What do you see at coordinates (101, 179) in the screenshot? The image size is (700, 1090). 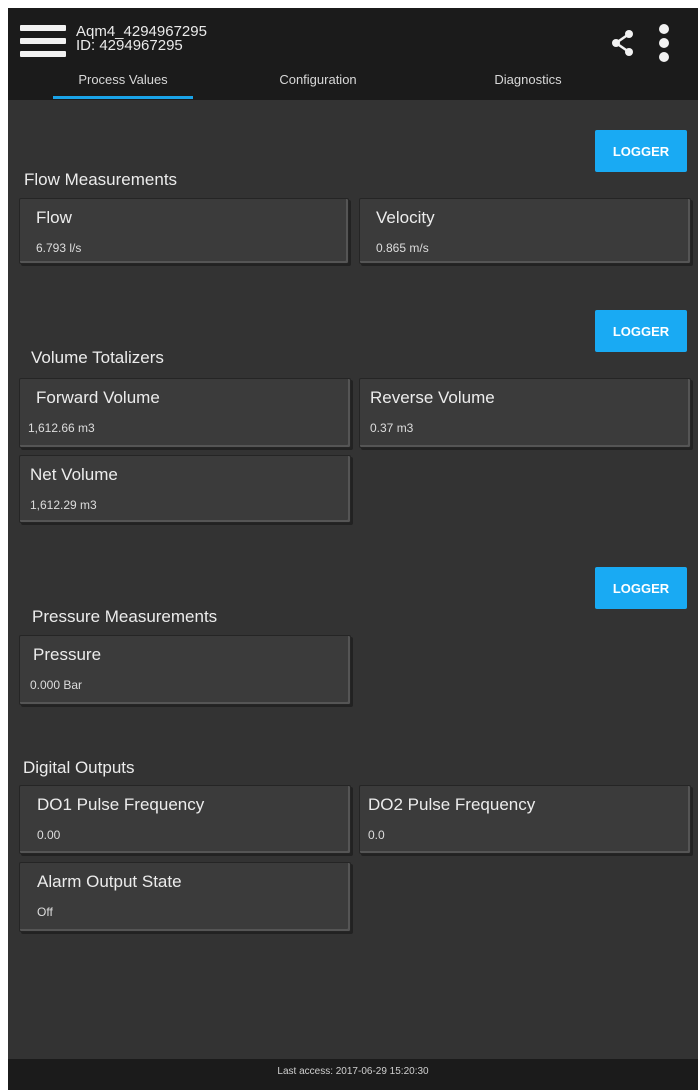 I see `flow-section-title: Flow Measurements` at bounding box center [101, 179].